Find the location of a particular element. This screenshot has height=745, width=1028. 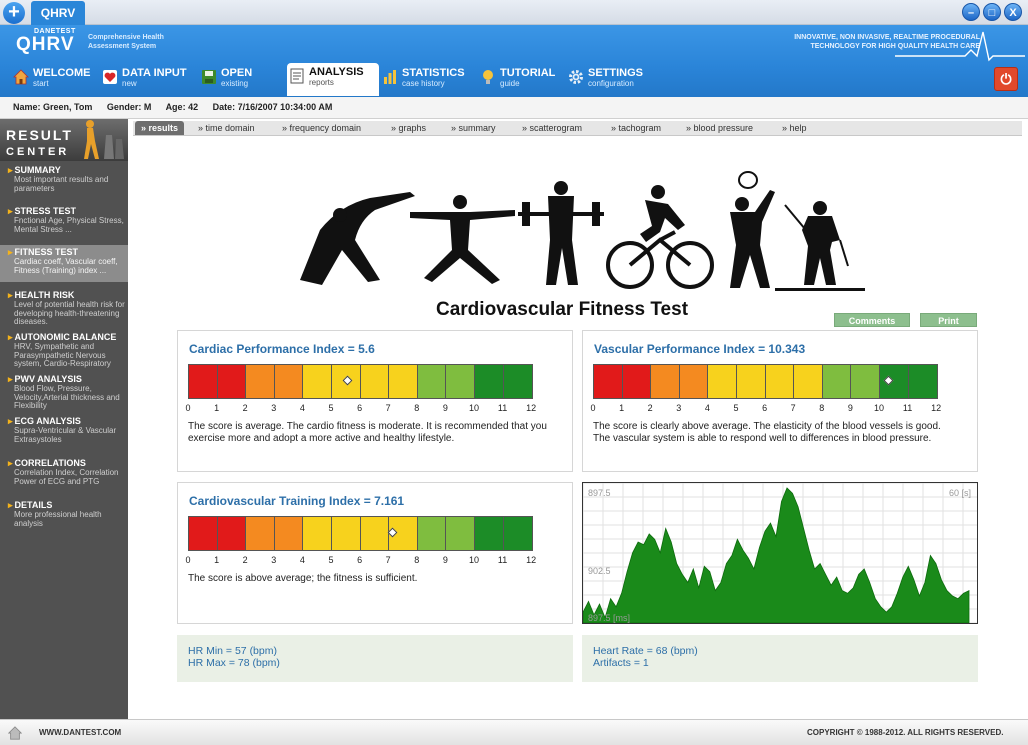

title-bar is located at coordinates (514, 12).